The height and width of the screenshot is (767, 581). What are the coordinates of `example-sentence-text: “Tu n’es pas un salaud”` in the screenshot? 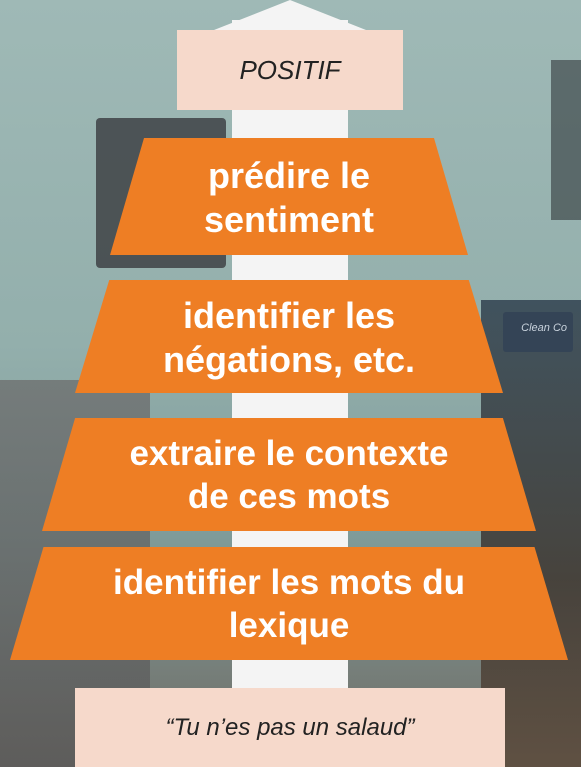 It's located at (290, 727).